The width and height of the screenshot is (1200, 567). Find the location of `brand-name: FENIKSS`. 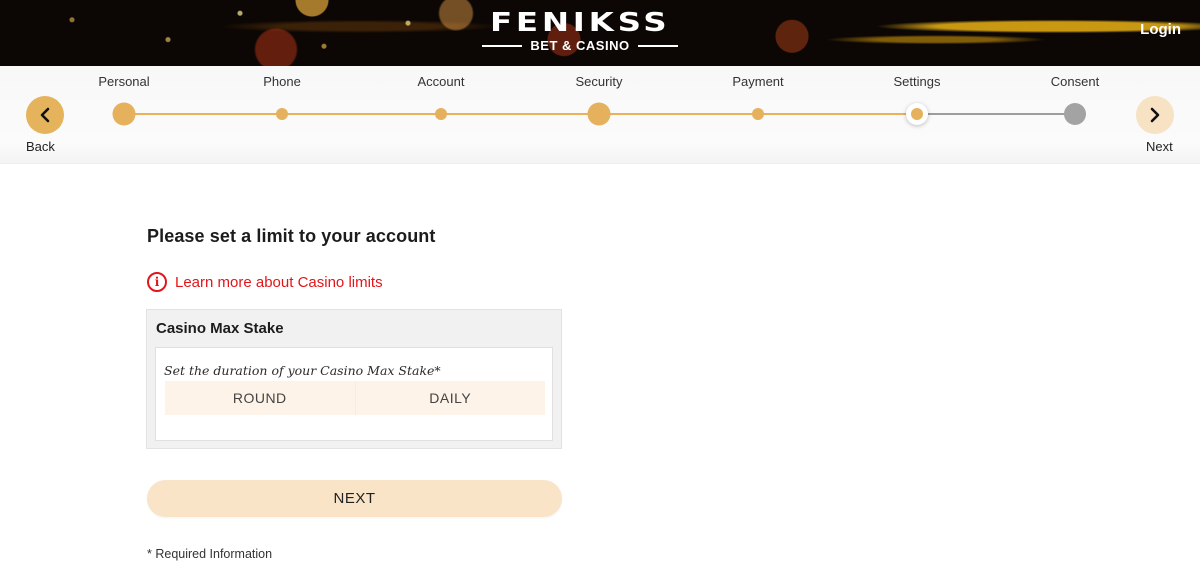

brand-name: FENIKSS is located at coordinates (580, 23).